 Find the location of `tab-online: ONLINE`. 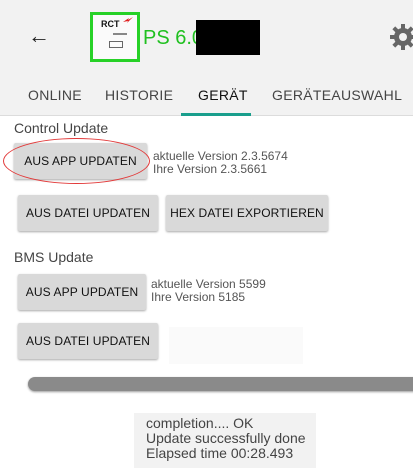

tab-online: ONLINE is located at coordinates (55, 95).